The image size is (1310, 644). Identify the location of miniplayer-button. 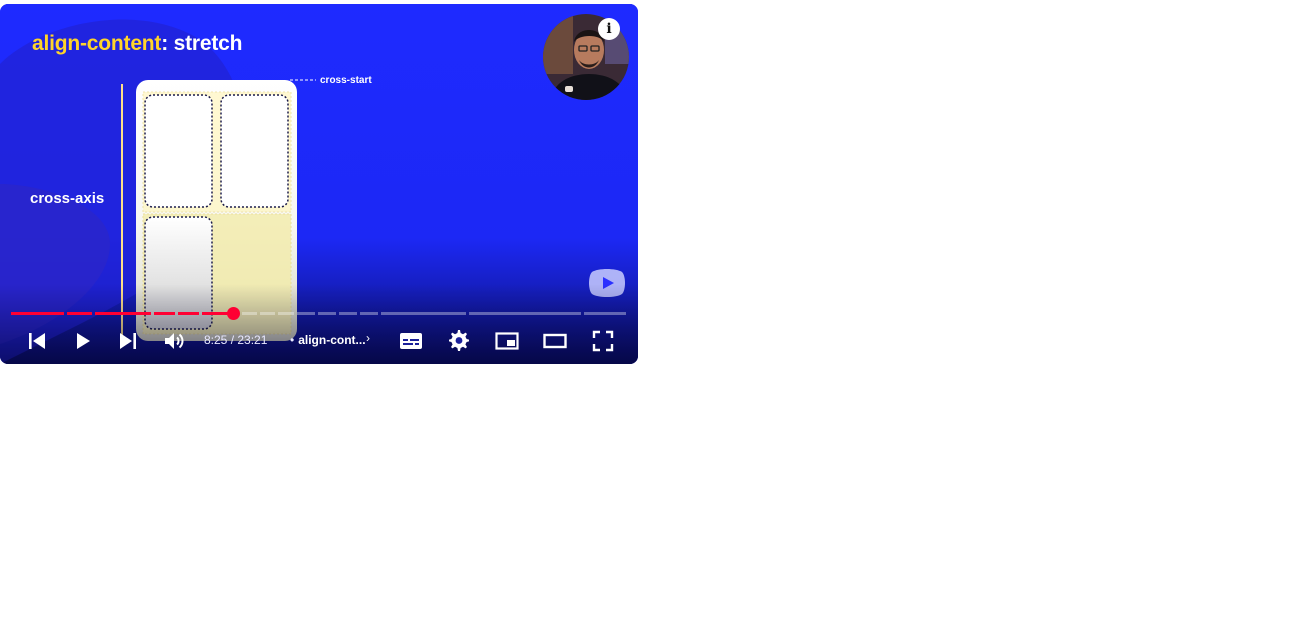
(507, 341).